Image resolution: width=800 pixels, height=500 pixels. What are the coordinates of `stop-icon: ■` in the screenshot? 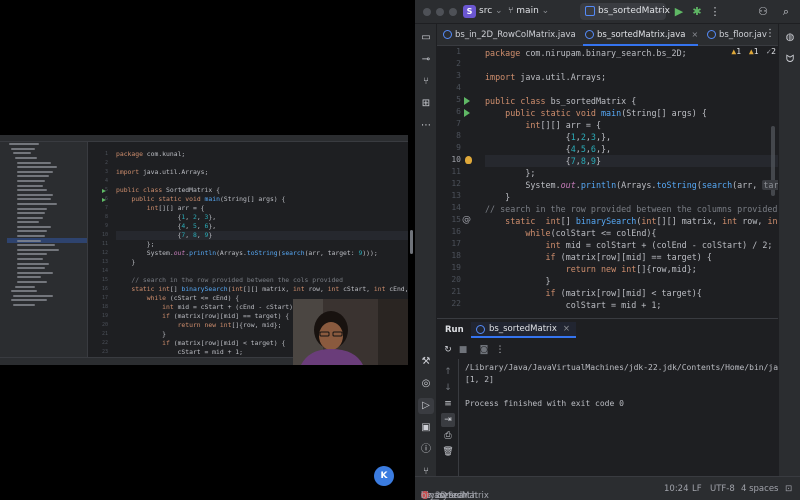 It's located at (463, 350).